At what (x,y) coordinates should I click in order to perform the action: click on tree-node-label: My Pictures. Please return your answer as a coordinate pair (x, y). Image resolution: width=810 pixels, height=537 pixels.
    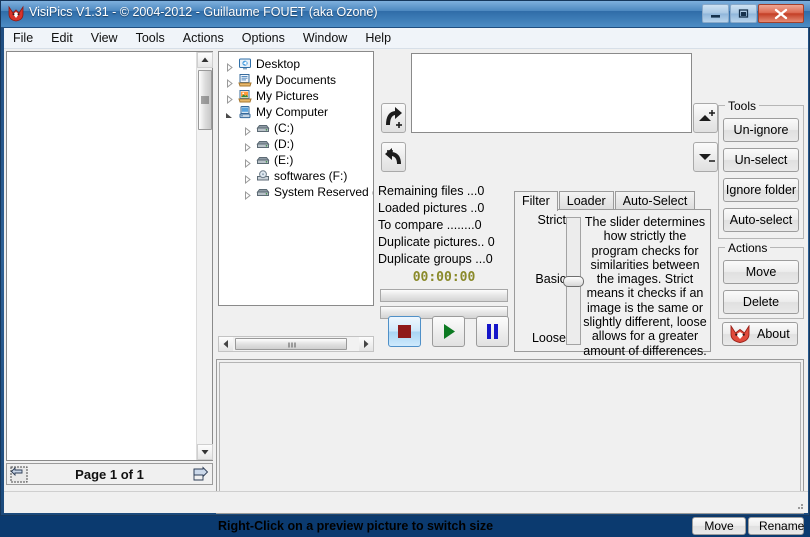
    Looking at the image, I should click on (287, 96).